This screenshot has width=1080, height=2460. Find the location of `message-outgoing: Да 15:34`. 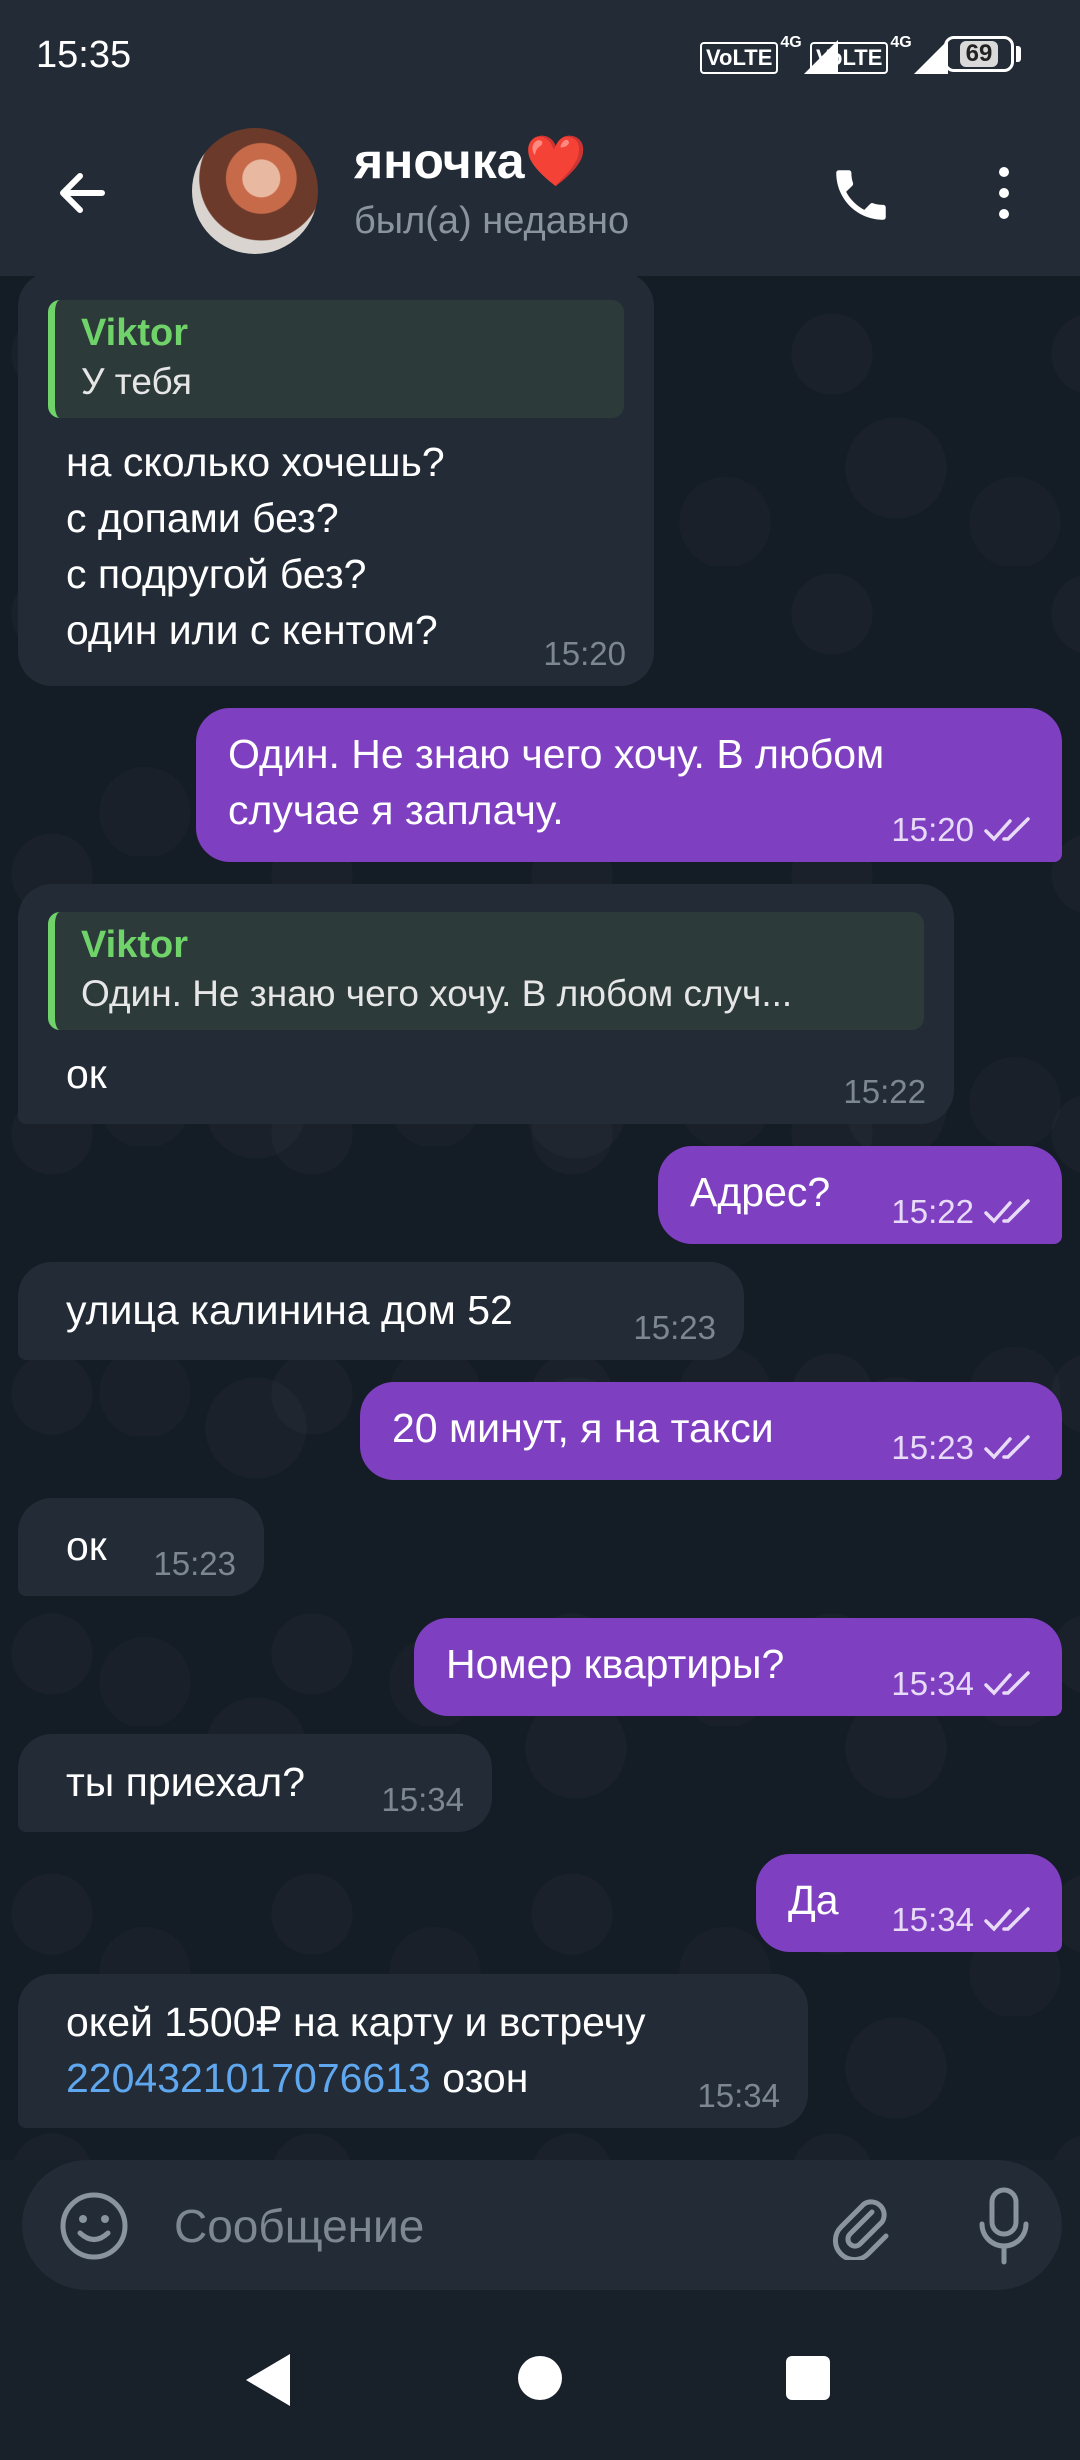

message-outgoing: Да 15:34 is located at coordinates (909, 1903).